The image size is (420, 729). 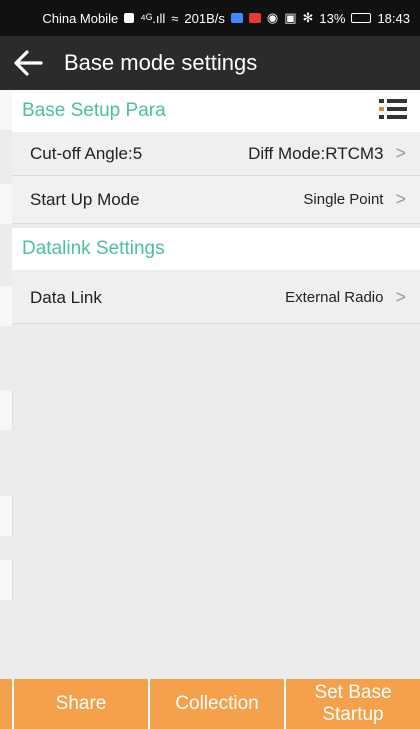 I want to click on back-button, so click(x=28, y=63).